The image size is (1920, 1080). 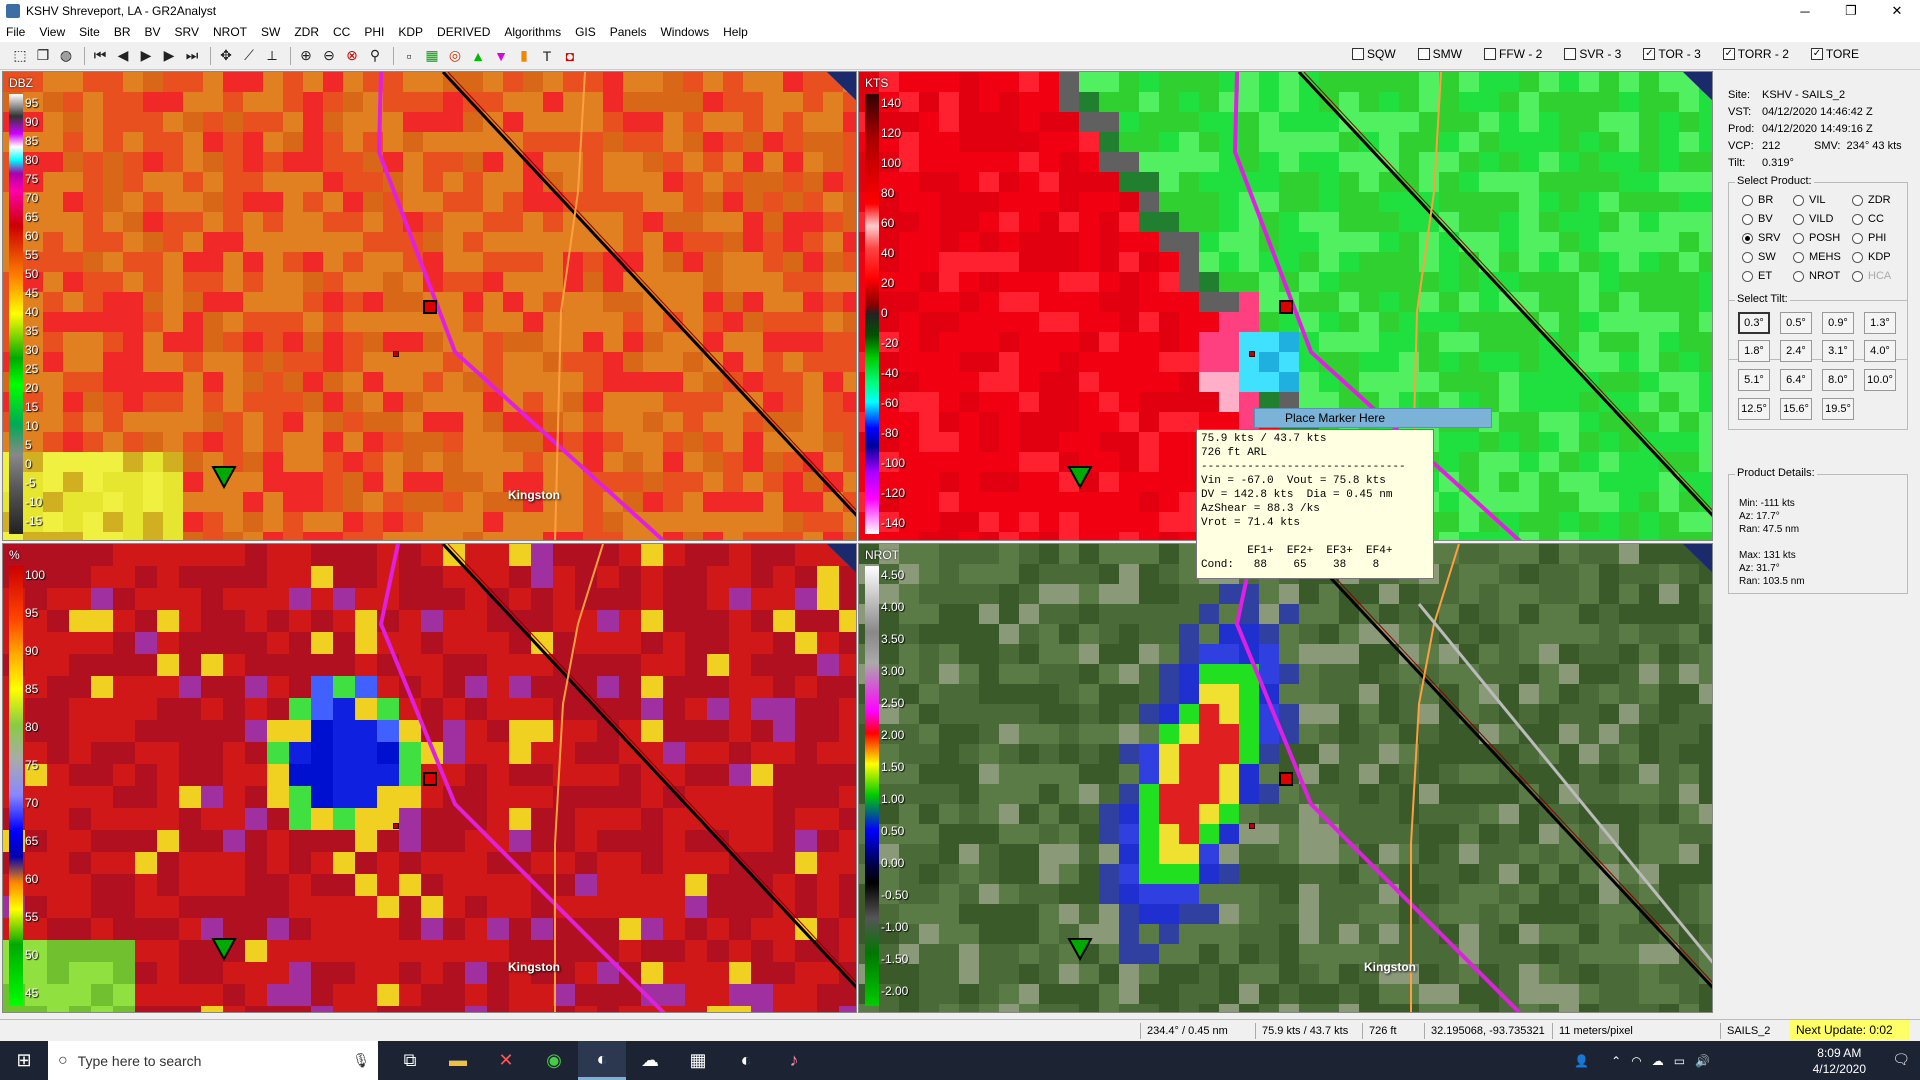 What do you see at coordinates (249, 56) in the screenshot?
I see `measure-icon: ⟋` at bounding box center [249, 56].